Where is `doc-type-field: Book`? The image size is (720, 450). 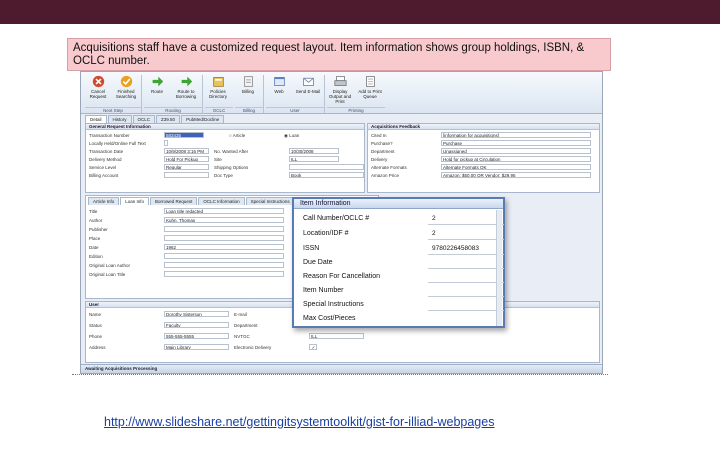
doc-type-field: Book is located at coordinates (326, 175).